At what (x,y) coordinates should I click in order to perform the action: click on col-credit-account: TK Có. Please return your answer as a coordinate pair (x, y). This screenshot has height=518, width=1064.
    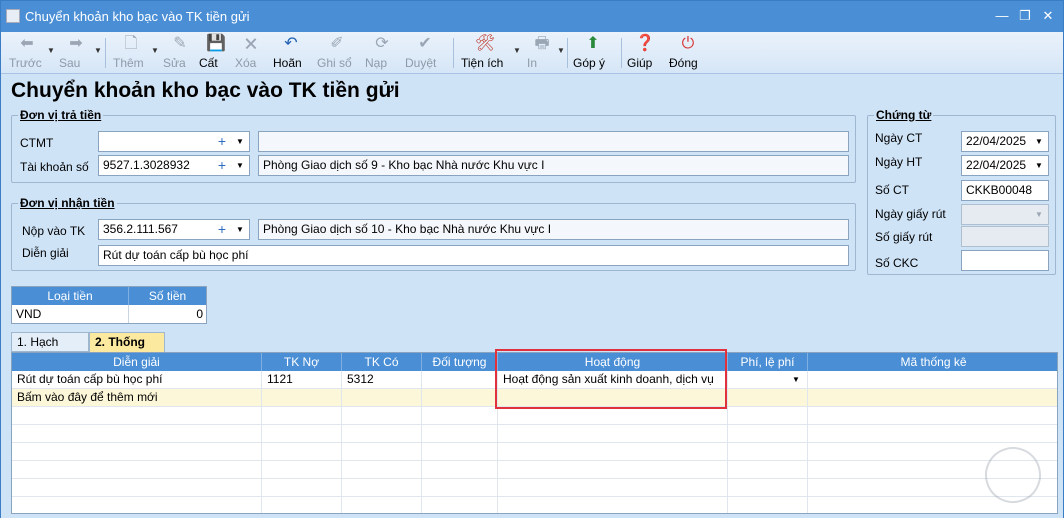
    Looking at the image, I should click on (382, 362).